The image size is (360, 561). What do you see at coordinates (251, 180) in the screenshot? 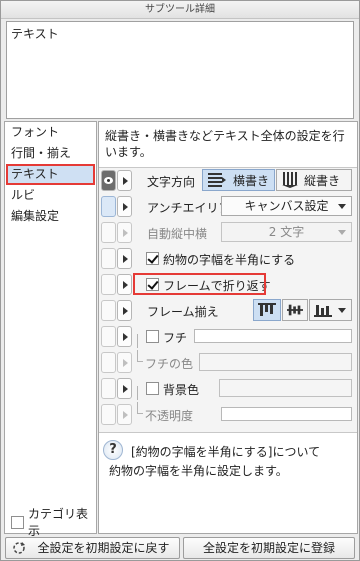
I see `horizontal-writing-label: 横書き` at bounding box center [251, 180].